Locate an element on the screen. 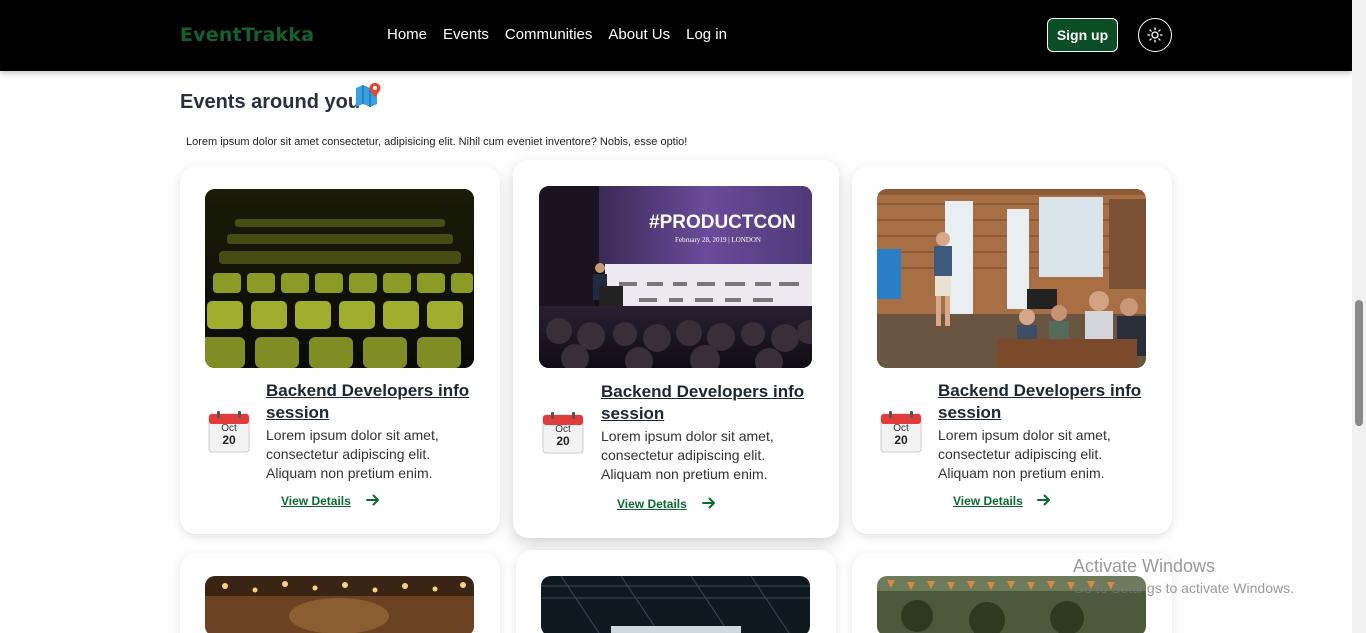 This screenshot has height=633, width=1366. nav-about-us: About Us is located at coordinates (639, 34).